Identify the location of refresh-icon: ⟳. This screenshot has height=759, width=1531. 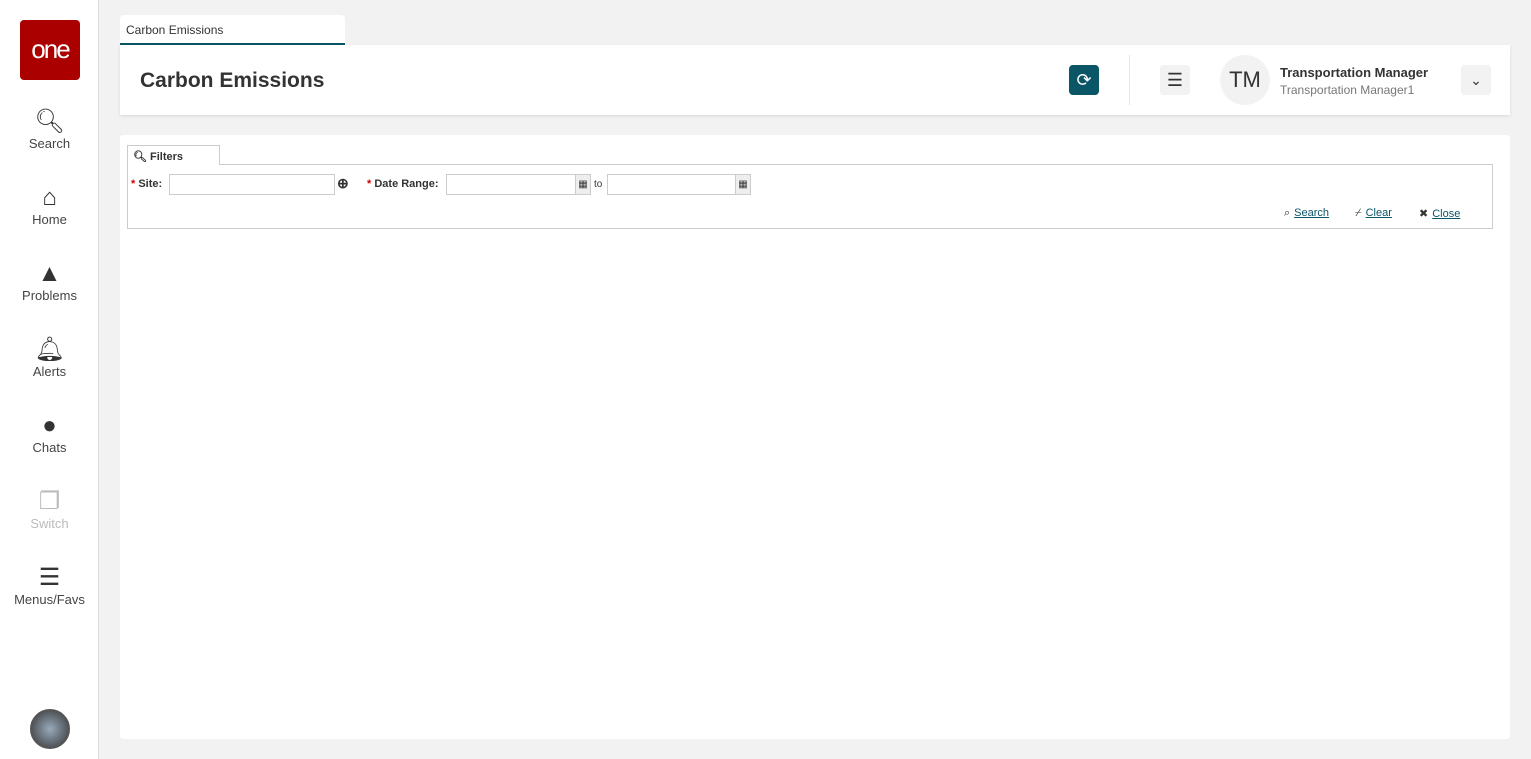
(1084, 80).